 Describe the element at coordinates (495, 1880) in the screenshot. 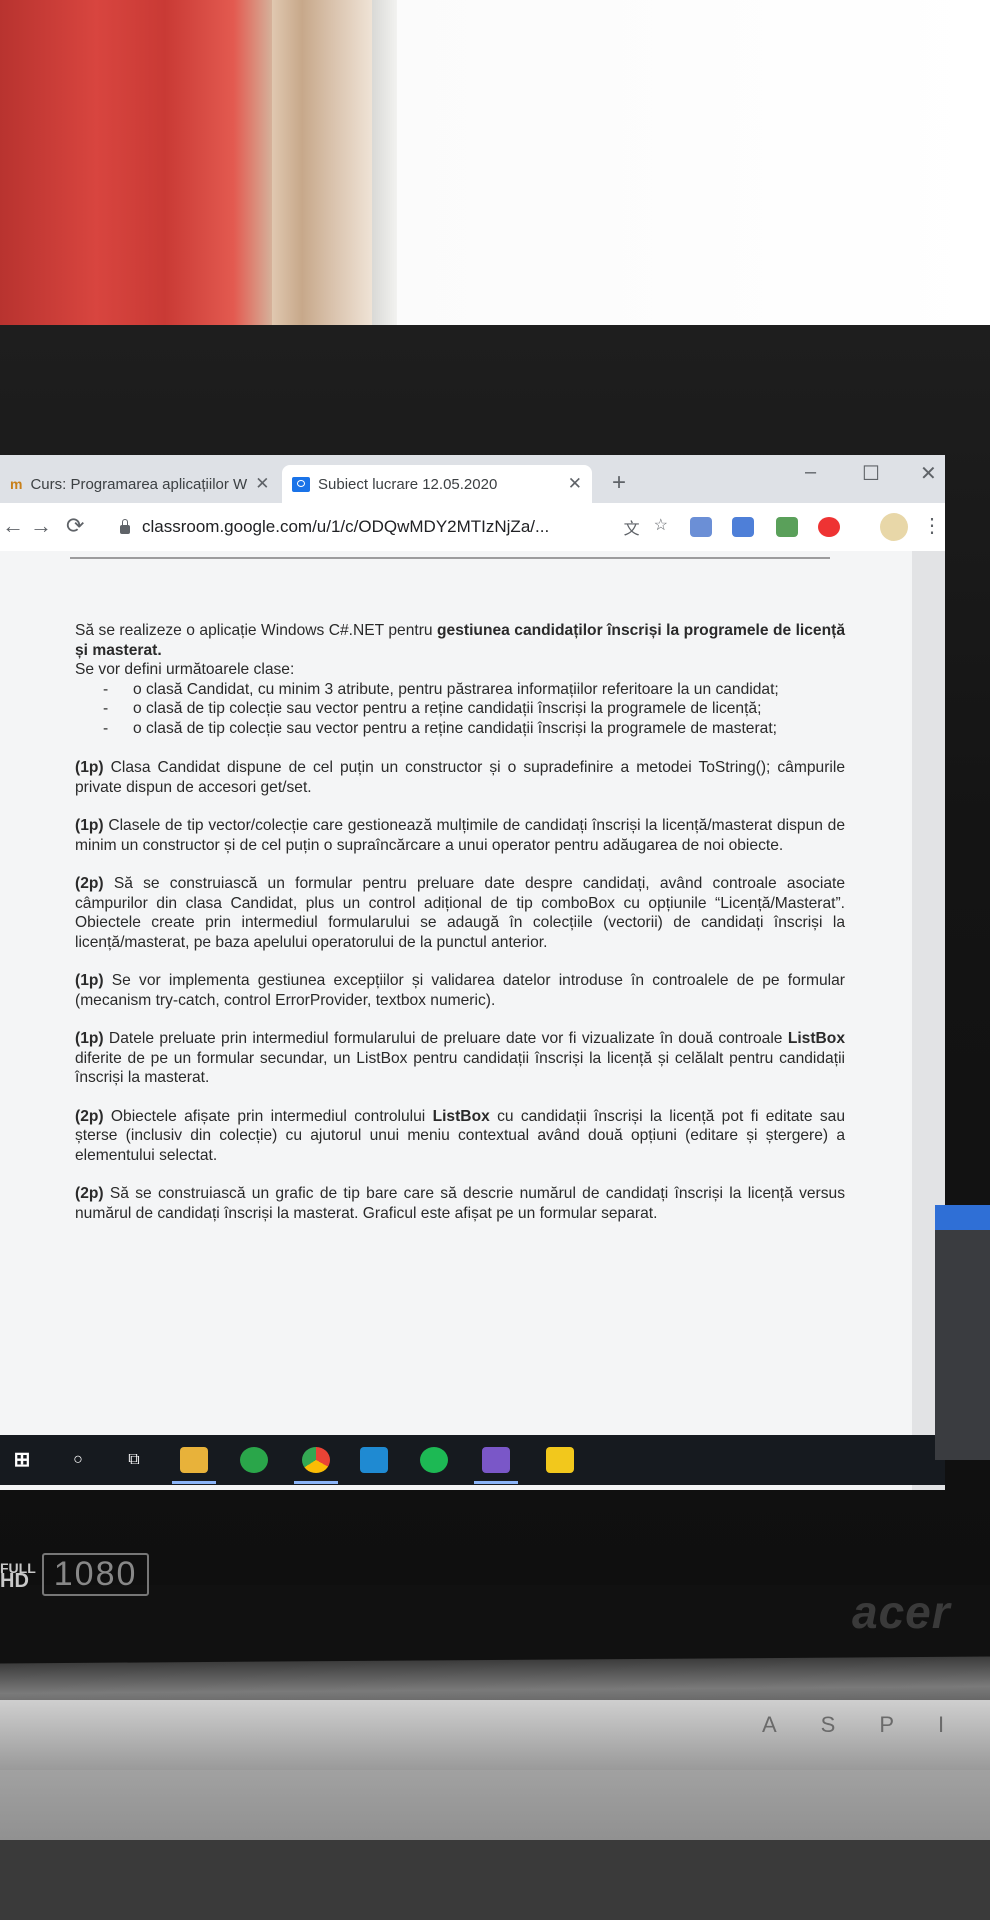

I see `desk-surface` at that location.